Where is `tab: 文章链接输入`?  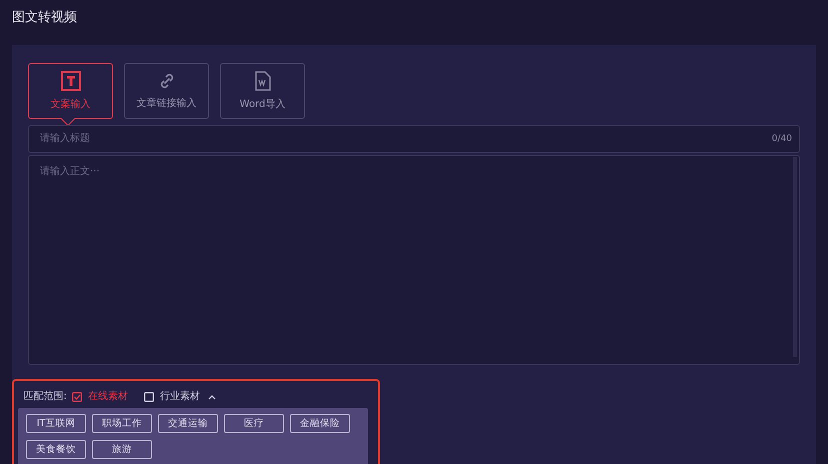
tab: 文章链接输入 is located at coordinates (166, 91).